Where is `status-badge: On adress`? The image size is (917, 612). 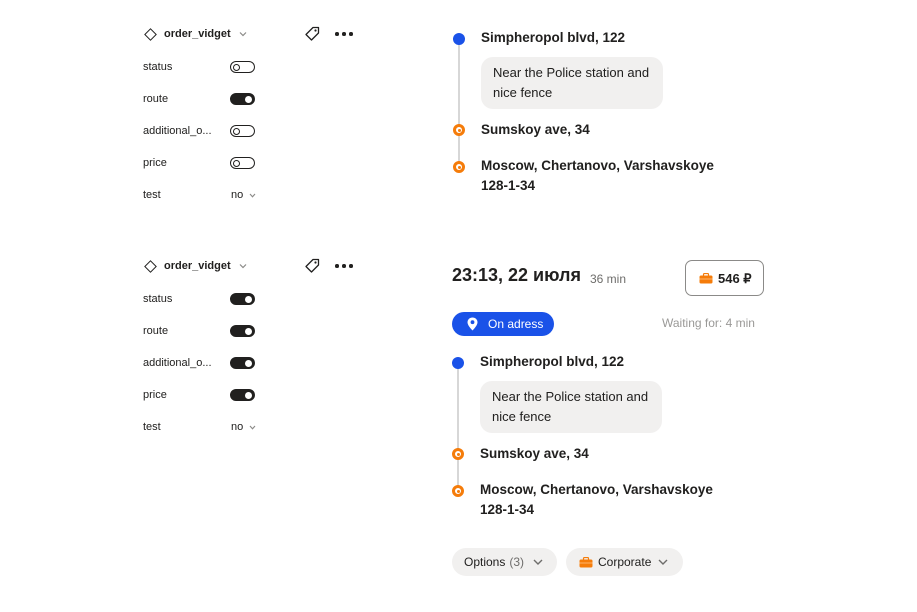 status-badge: On adress is located at coordinates (503, 324).